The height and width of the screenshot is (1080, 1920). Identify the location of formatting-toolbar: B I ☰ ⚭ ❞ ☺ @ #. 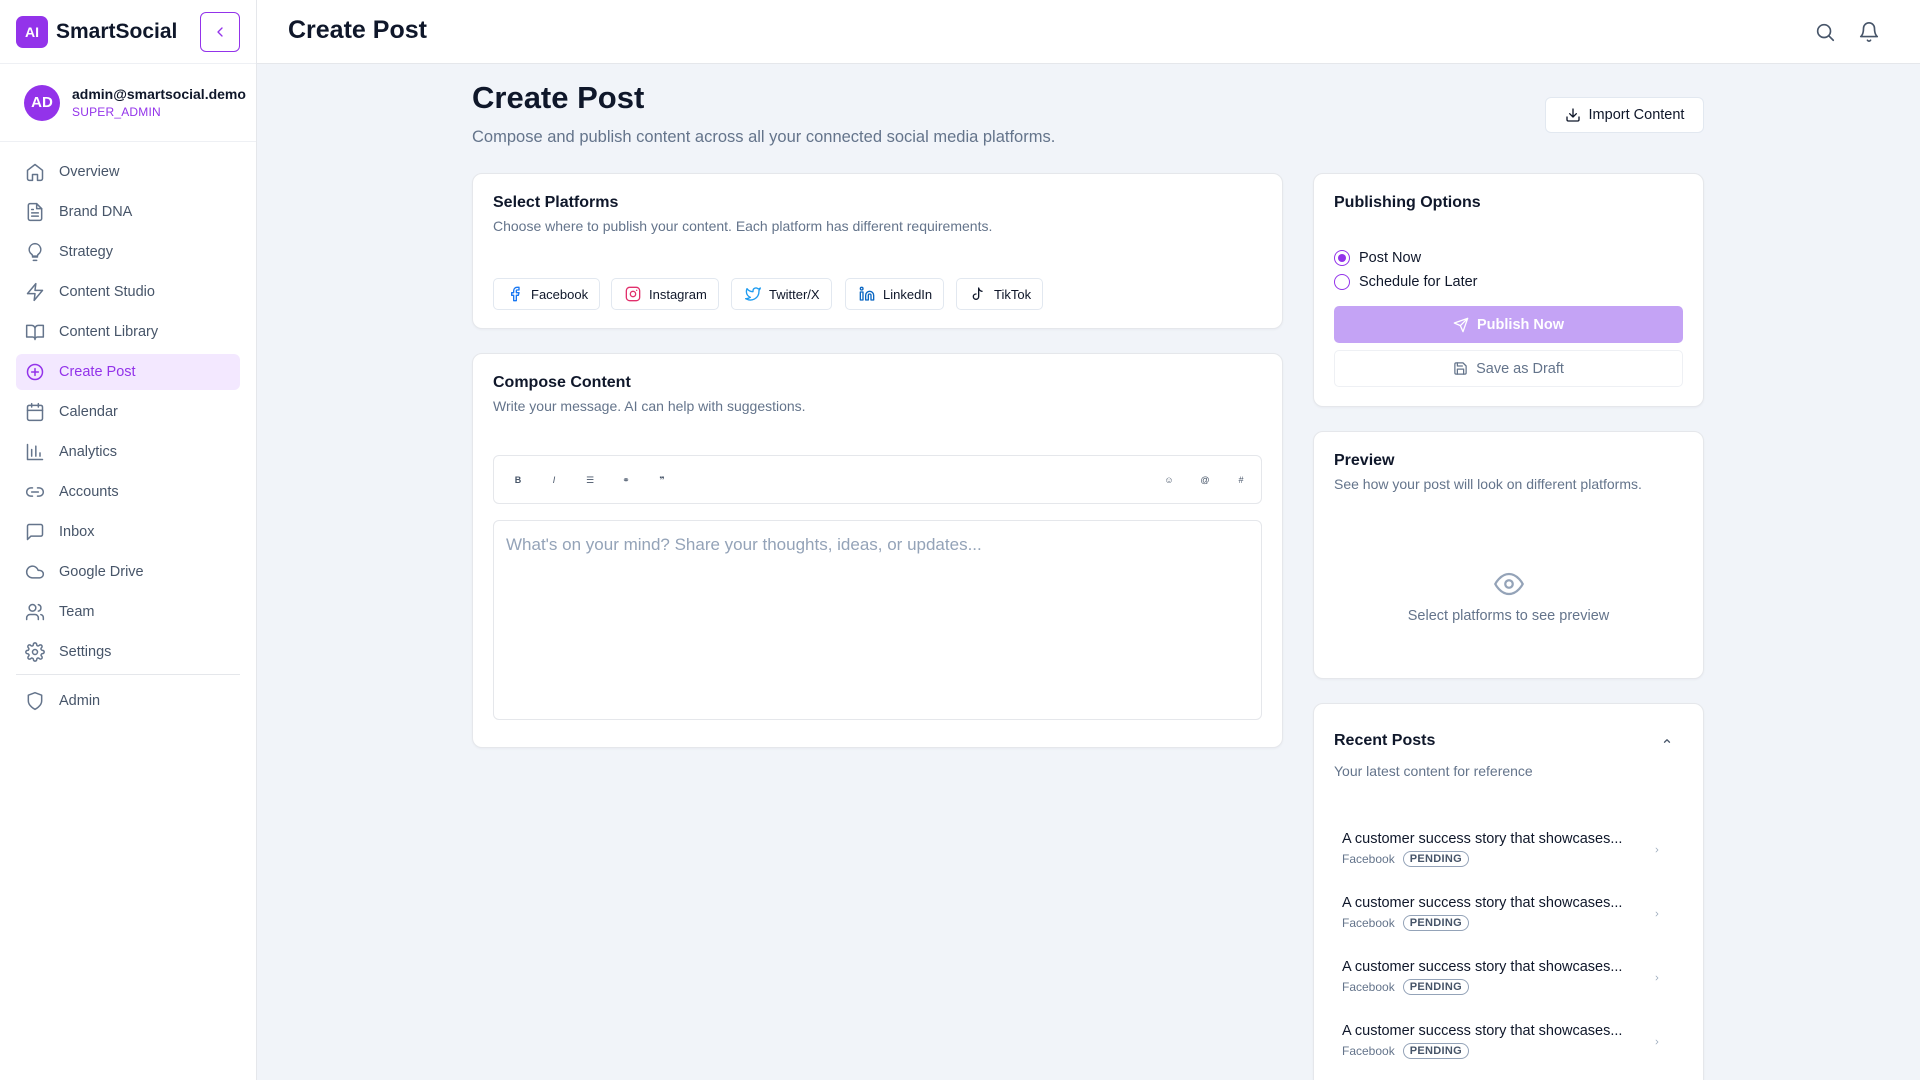
(877, 479).